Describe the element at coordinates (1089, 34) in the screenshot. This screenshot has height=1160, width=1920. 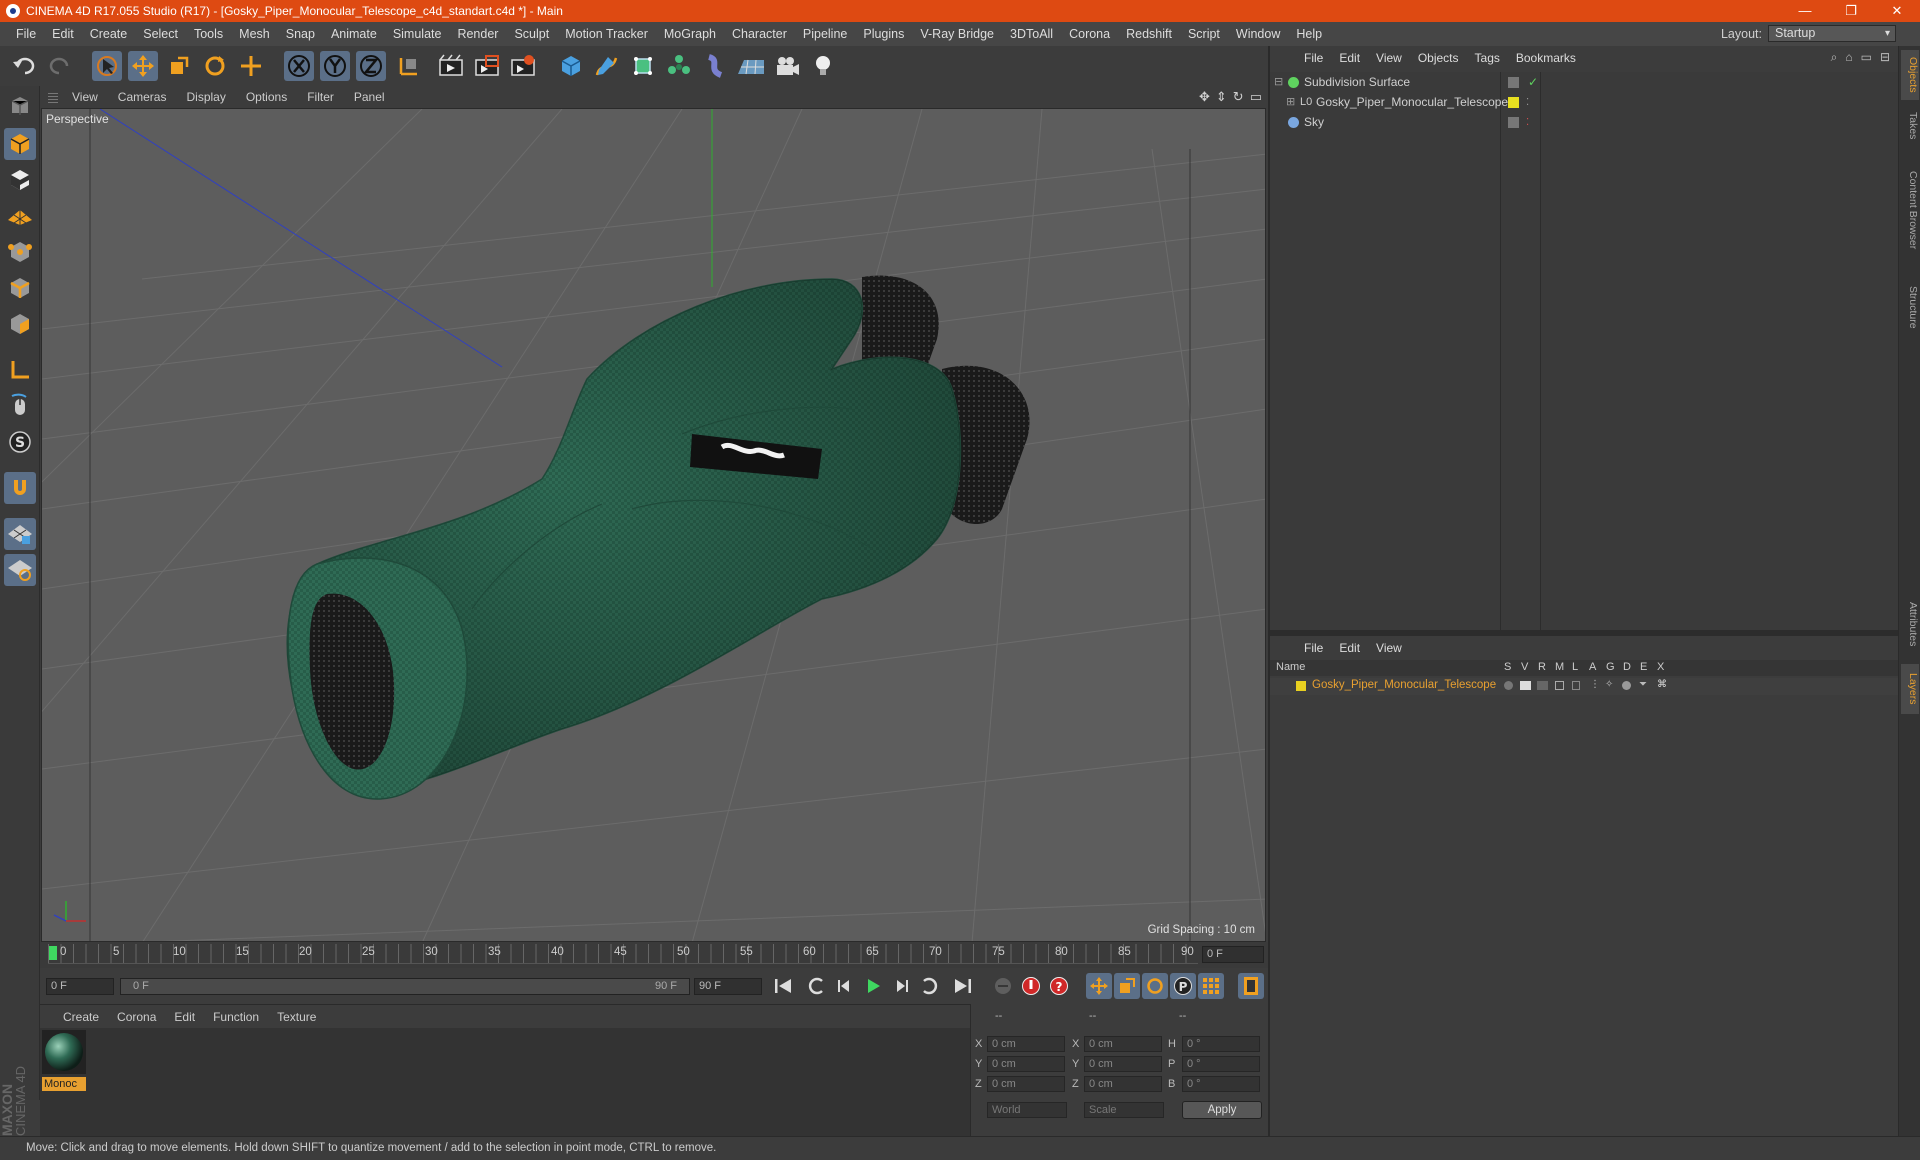
I see `menu-corona: Corona` at that location.